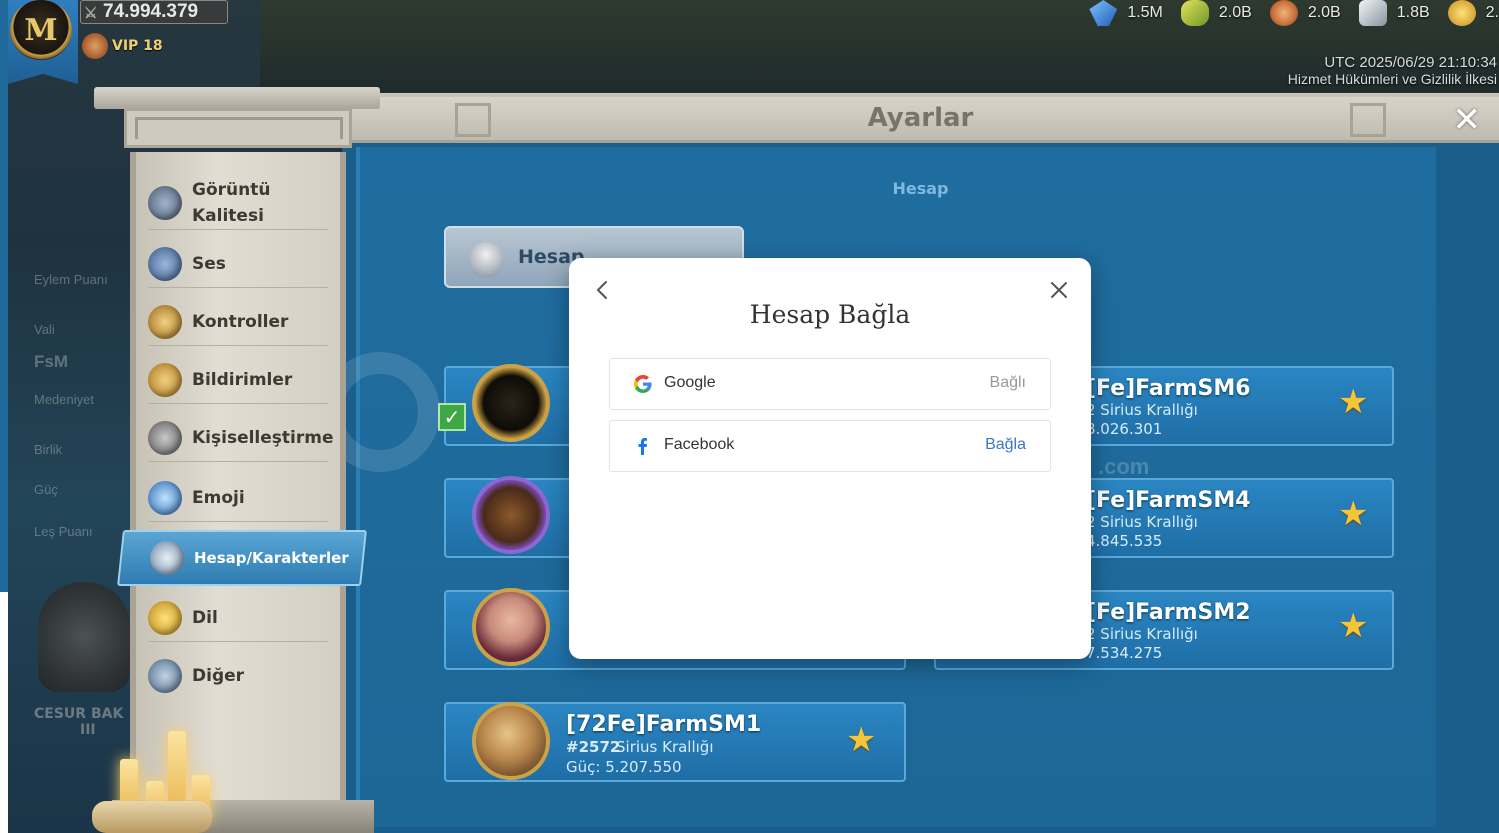 This screenshot has height=833, width=1499. Describe the element at coordinates (624, 767) in the screenshot. I see `character-power: Güç: 5.207.550` at that location.